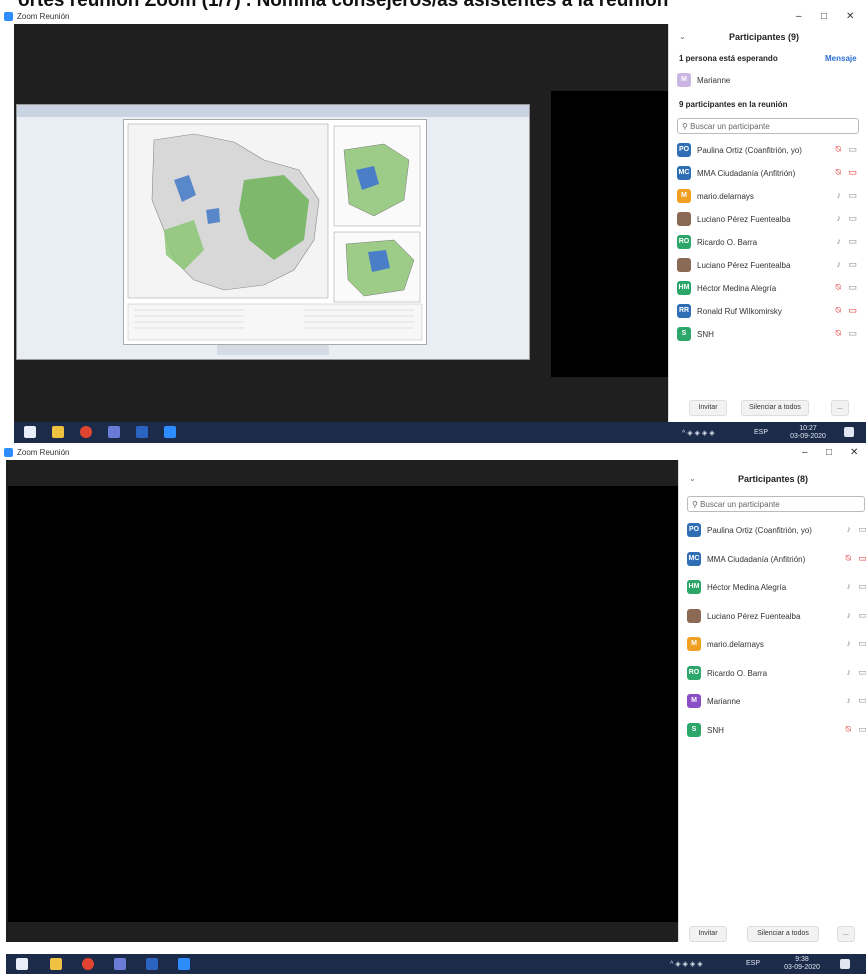 Image resolution: width=866 pixels, height=974 pixels. I want to click on viewer-navigation-bar, so click(273, 350).